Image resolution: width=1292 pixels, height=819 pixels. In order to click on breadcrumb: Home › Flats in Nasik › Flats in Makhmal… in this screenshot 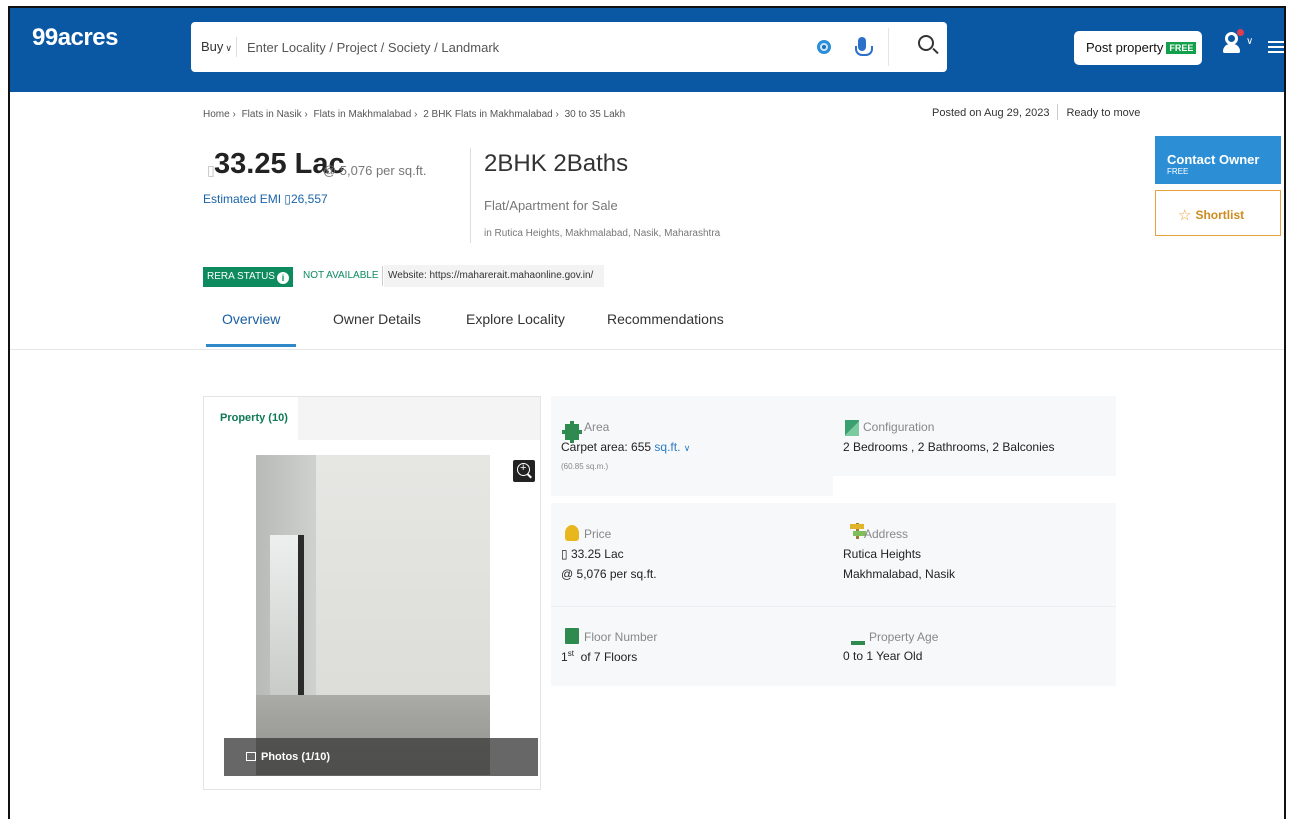, I will do `click(415, 114)`.